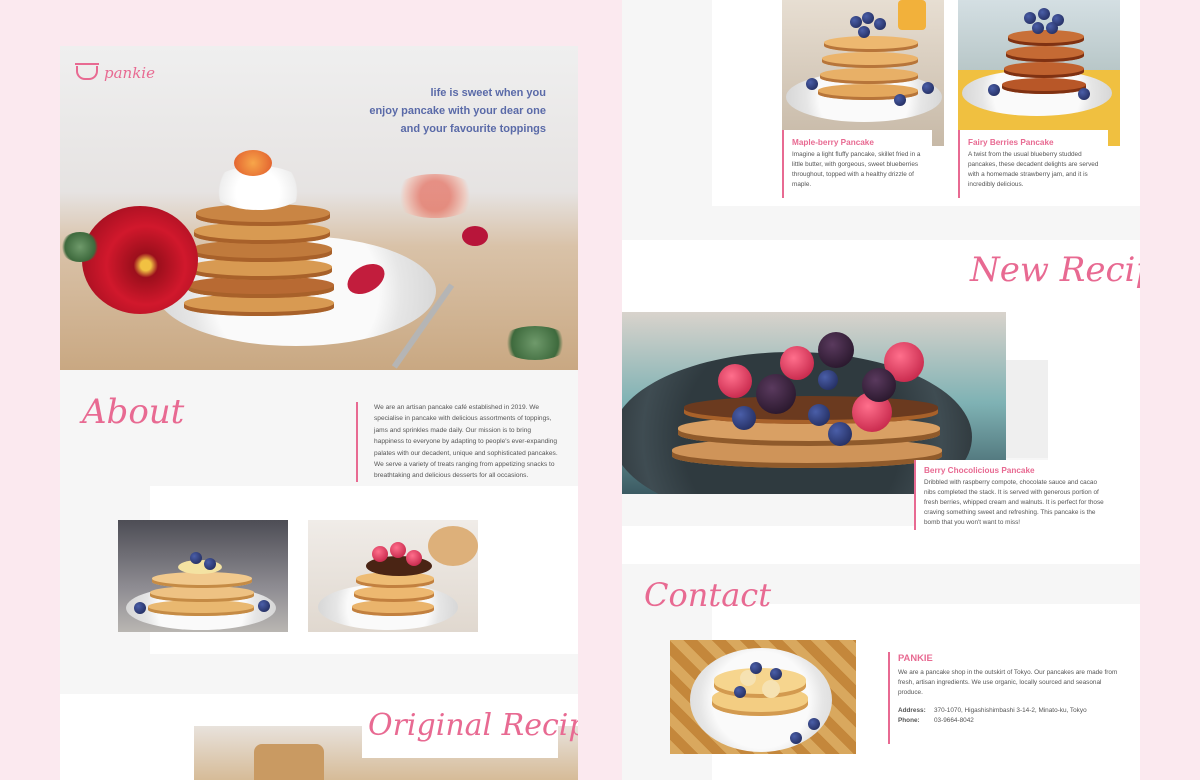 This screenshot has height=780, width=1200. I want to click on contact-photo-waffle-pancake, so click(763, 697).